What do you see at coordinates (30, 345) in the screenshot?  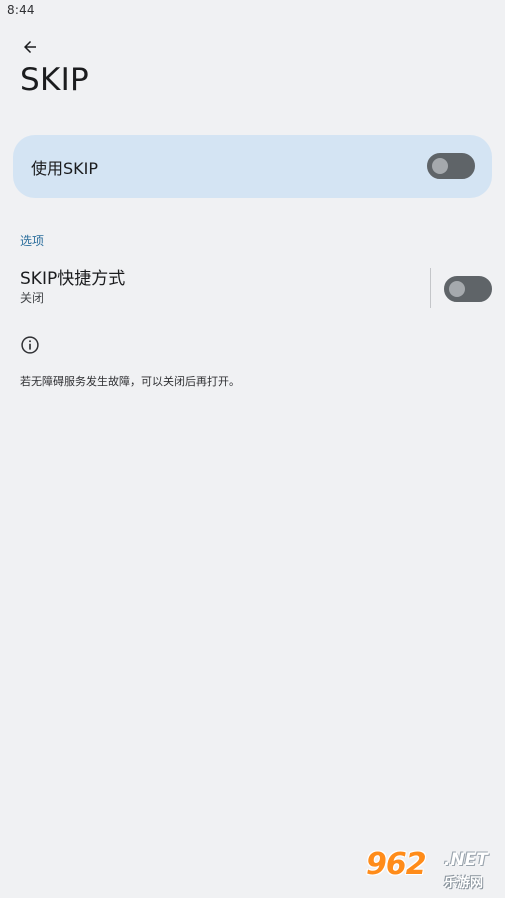 I see `info-icon` at bounding box center [30, 345].